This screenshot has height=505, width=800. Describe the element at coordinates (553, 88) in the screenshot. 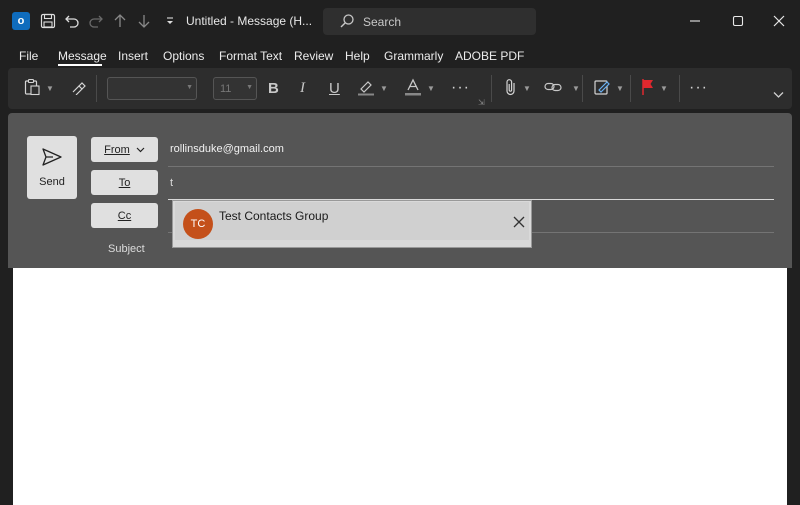

I see `link-icon` at that location.